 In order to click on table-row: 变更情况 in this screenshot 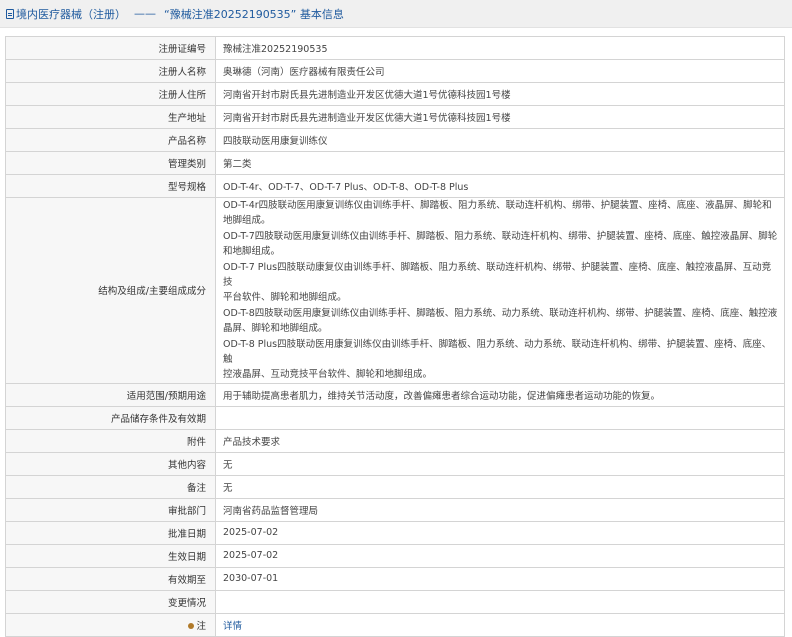, I will do `click(395, 601)`.